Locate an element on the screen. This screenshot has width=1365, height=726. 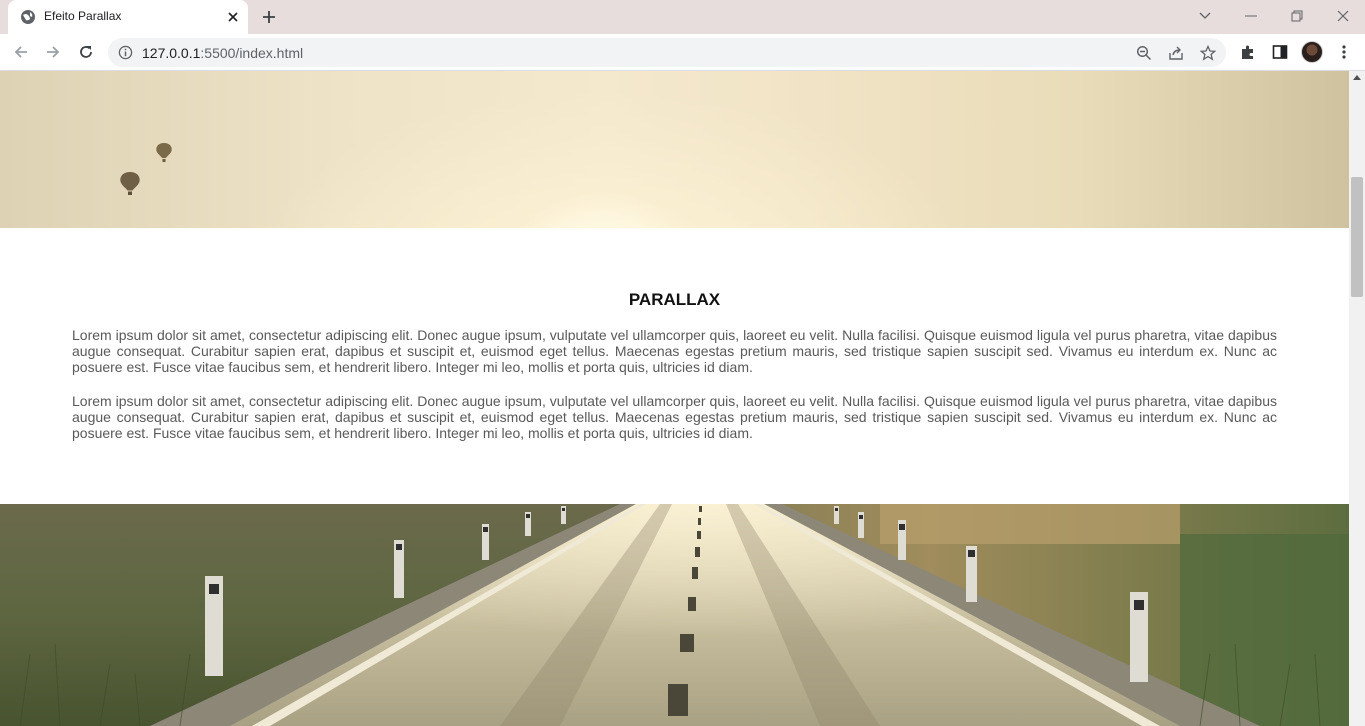
close-window-icon is located at coordinates (1343, 16).